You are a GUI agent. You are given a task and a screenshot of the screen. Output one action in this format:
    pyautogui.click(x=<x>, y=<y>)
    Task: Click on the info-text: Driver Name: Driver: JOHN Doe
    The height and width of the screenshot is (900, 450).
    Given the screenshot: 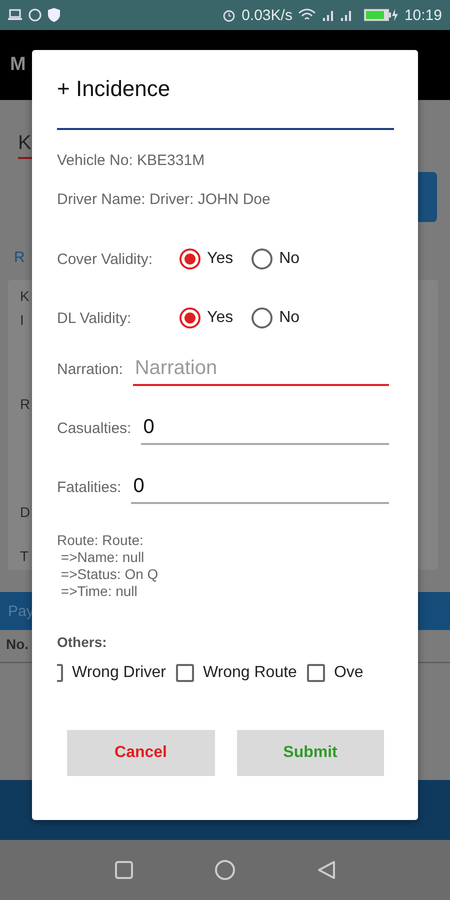 What is the action you would take?
    pyautogui.click(x=164, y=199)
    